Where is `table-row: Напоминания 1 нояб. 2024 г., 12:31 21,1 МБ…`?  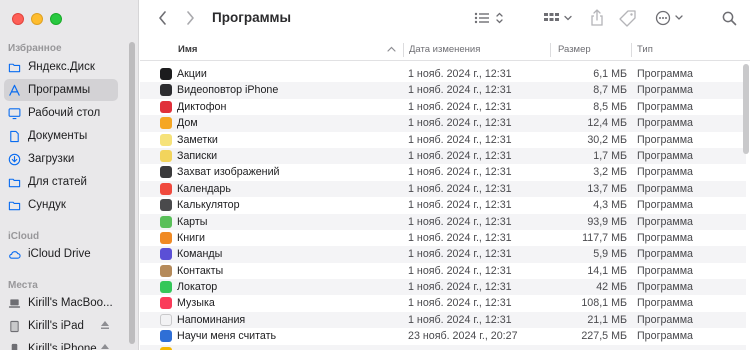
table-row: Напоминания 1 нояб. 2024 г., 12:31 21,1 МБ… is located at coordinates (443, 320).